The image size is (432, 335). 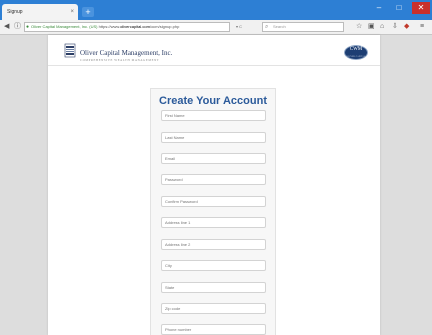 I want to click on brand-name: Oliver Capital Management, Inc., so click(x=126, y=53).